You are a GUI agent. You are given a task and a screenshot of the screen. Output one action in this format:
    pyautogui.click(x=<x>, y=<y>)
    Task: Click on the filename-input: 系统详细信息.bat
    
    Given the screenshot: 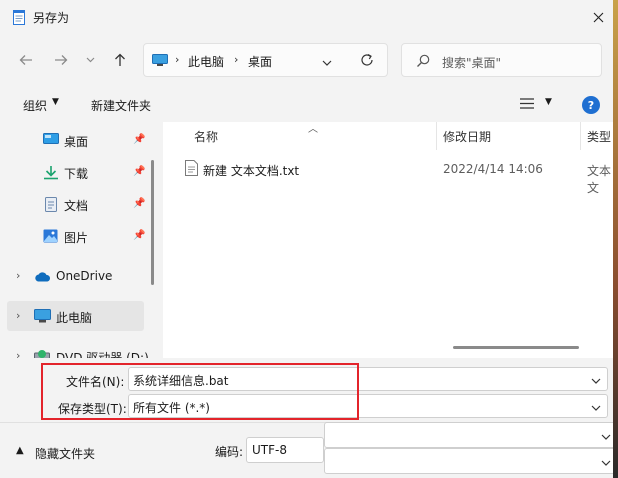 What is the action you would take?
    pyautogui.click(x=181, y=380)
    